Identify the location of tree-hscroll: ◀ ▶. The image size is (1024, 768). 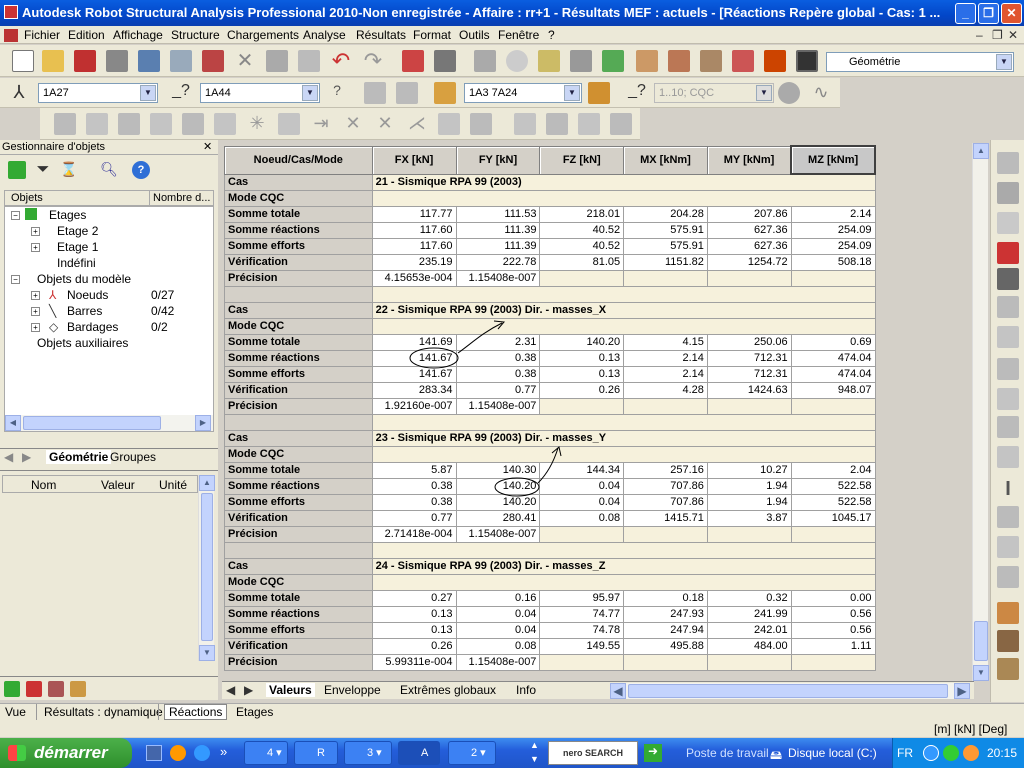
(109, 423).